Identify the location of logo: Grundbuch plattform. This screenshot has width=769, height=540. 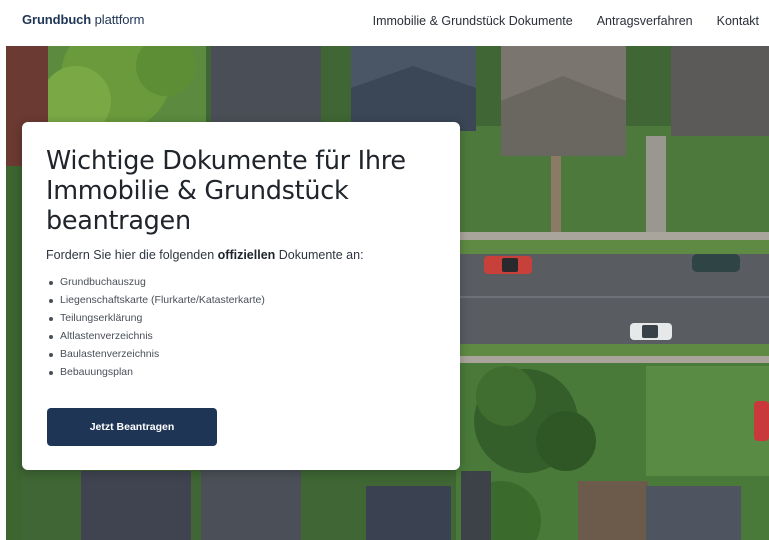
(83, 19).